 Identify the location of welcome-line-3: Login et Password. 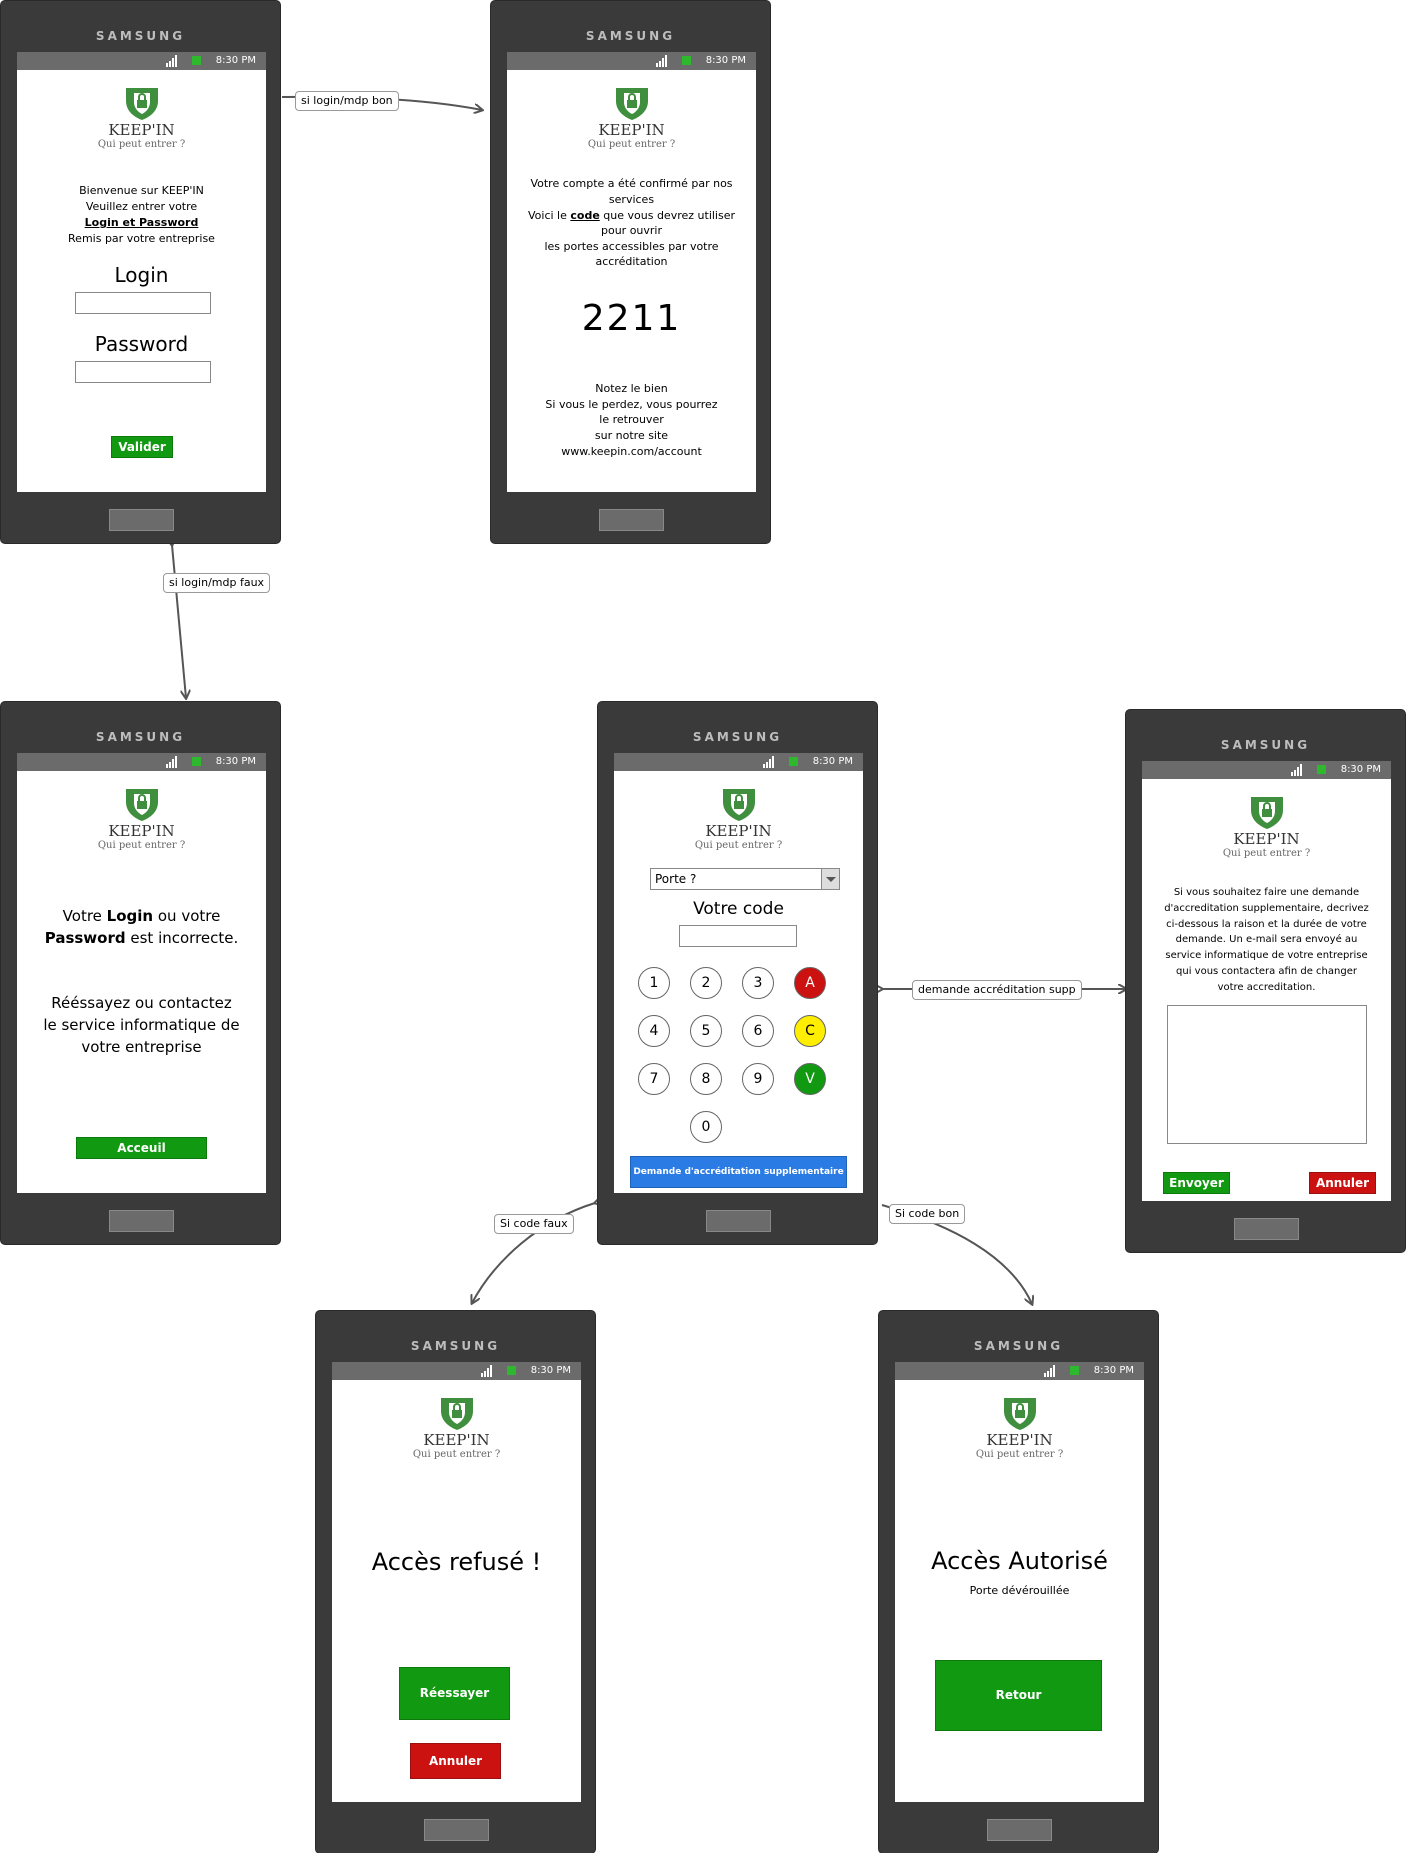
(141, 222).